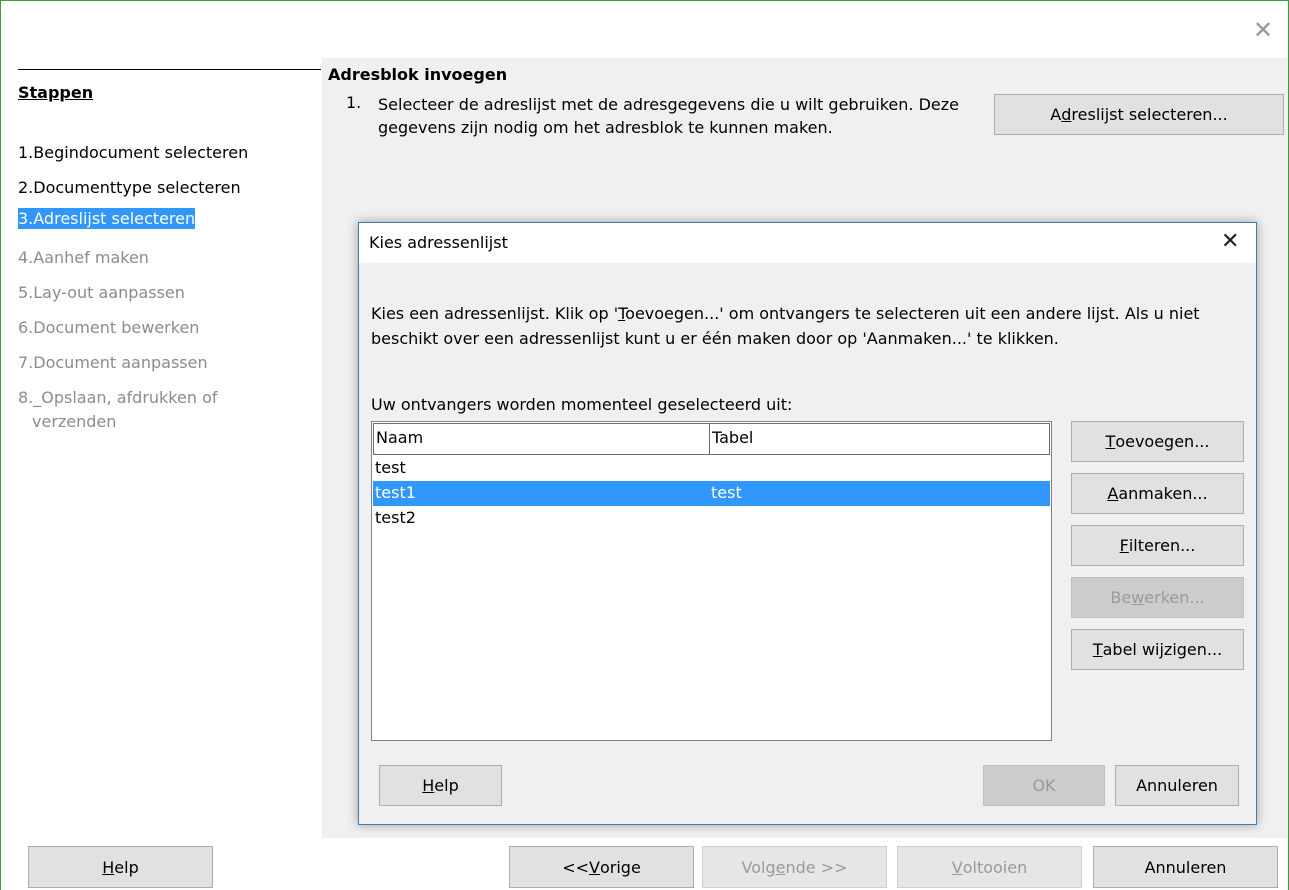  Describe the element at coordinates (101, 292) in the screenshot. I see `step-5: 5.Lay-out aanpassen` at that location.